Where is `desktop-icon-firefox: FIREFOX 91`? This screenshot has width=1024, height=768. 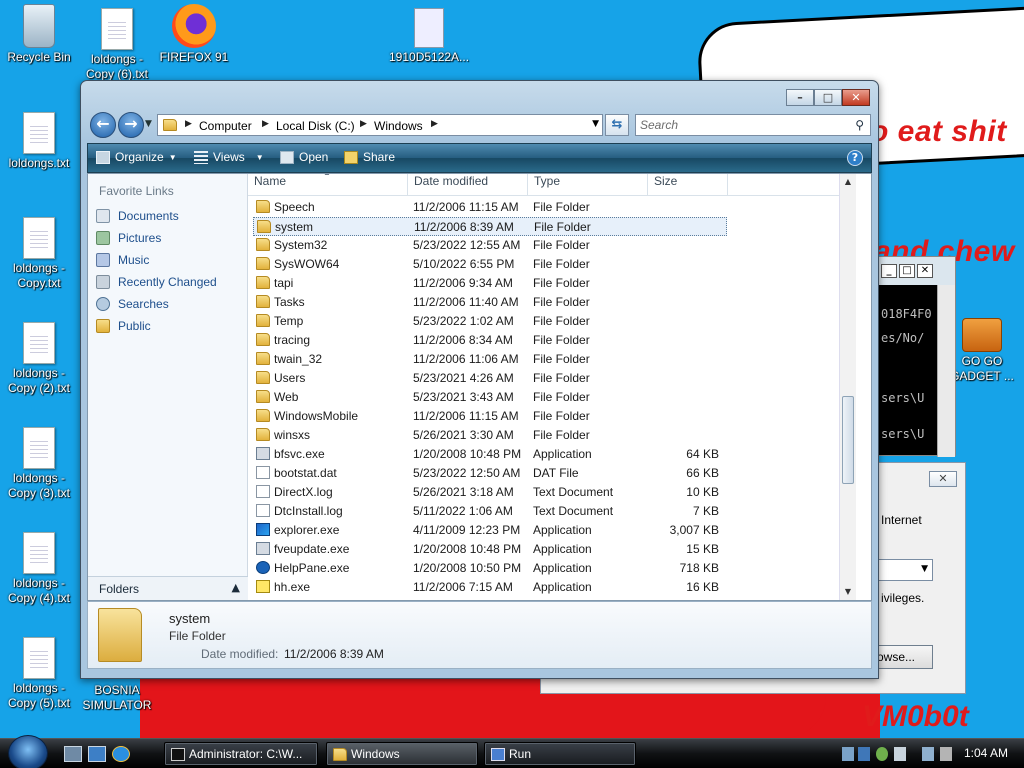
desktop-icon-firefox: FIREFOX 91 is located at coordinates (194, 34).